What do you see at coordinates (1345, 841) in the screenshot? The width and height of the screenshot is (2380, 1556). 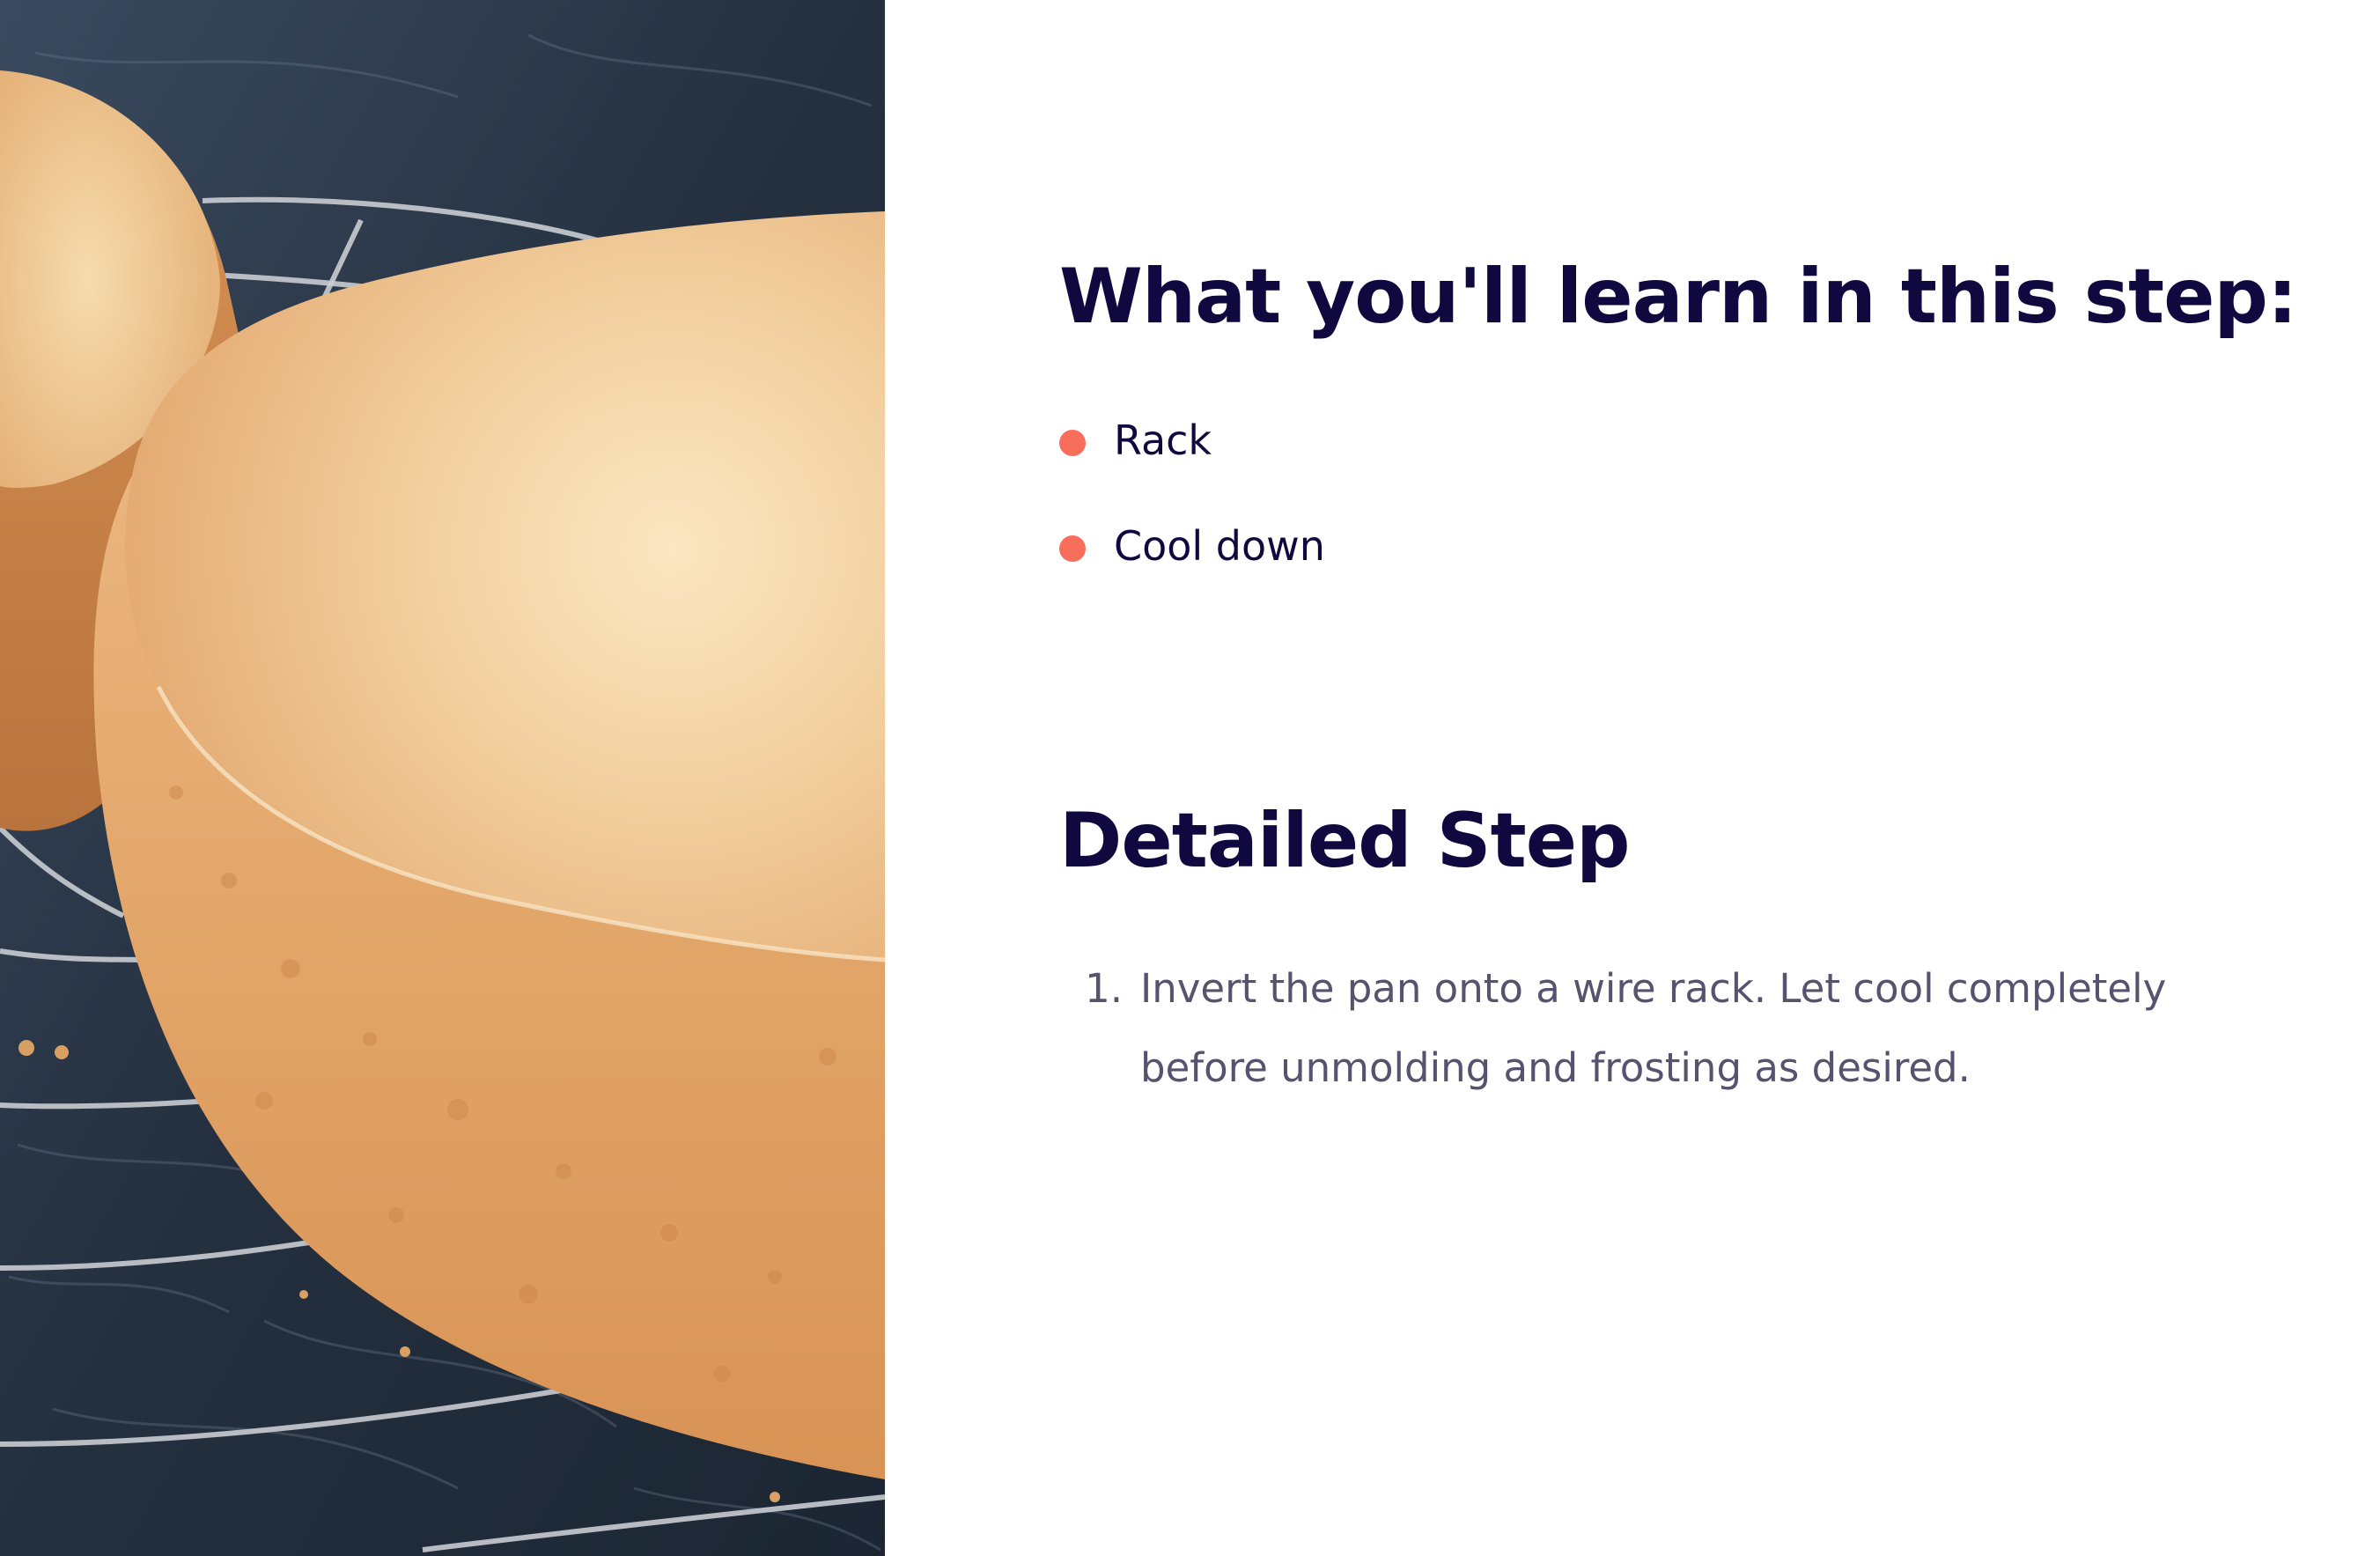 I see `detailed-step-heading: Detailed Step` at bounding box center [1345, 841].